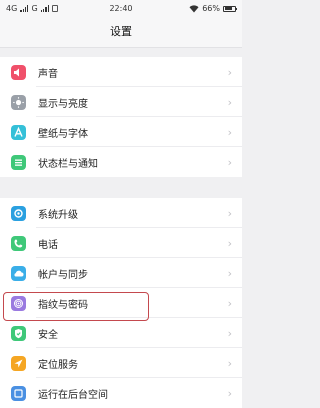 The height and width of the screenshot is (408, 320). Describe the element at coordinates (58, 365) in the screenshot. I see `settings-item-label: 定位服务` at that location.